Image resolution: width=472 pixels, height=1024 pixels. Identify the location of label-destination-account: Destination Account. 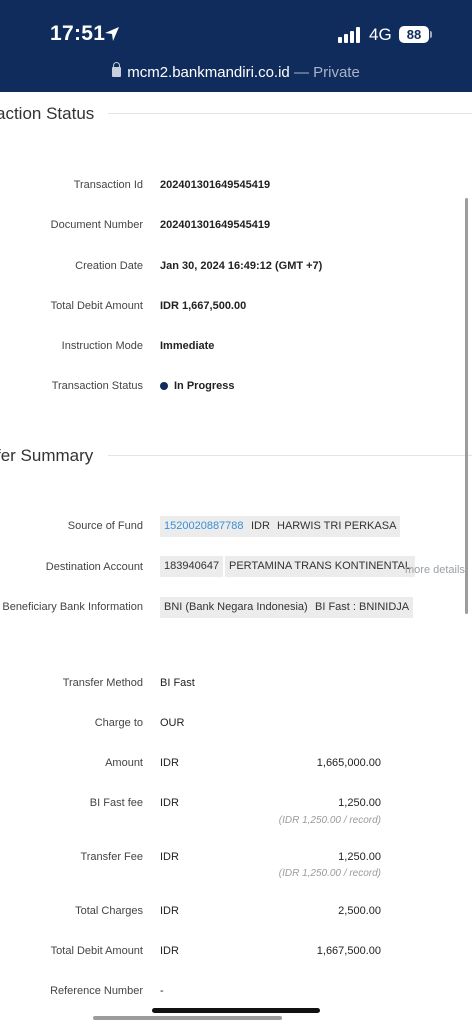
(94, 567).